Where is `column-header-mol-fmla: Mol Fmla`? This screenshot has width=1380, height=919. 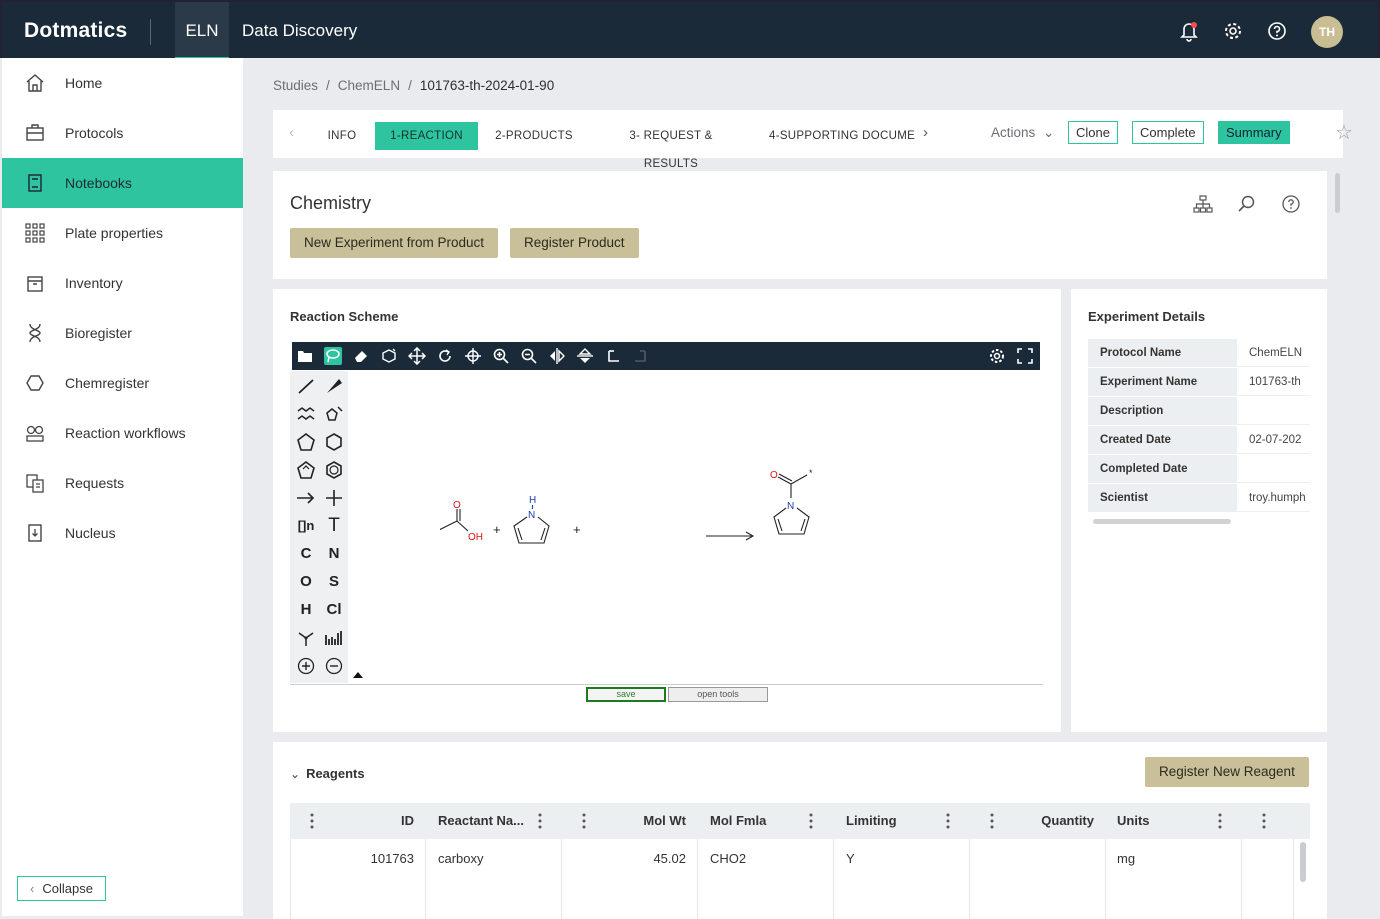 column-header-mol-fmla: Mol Fmla is located at coordinates (738, 821).